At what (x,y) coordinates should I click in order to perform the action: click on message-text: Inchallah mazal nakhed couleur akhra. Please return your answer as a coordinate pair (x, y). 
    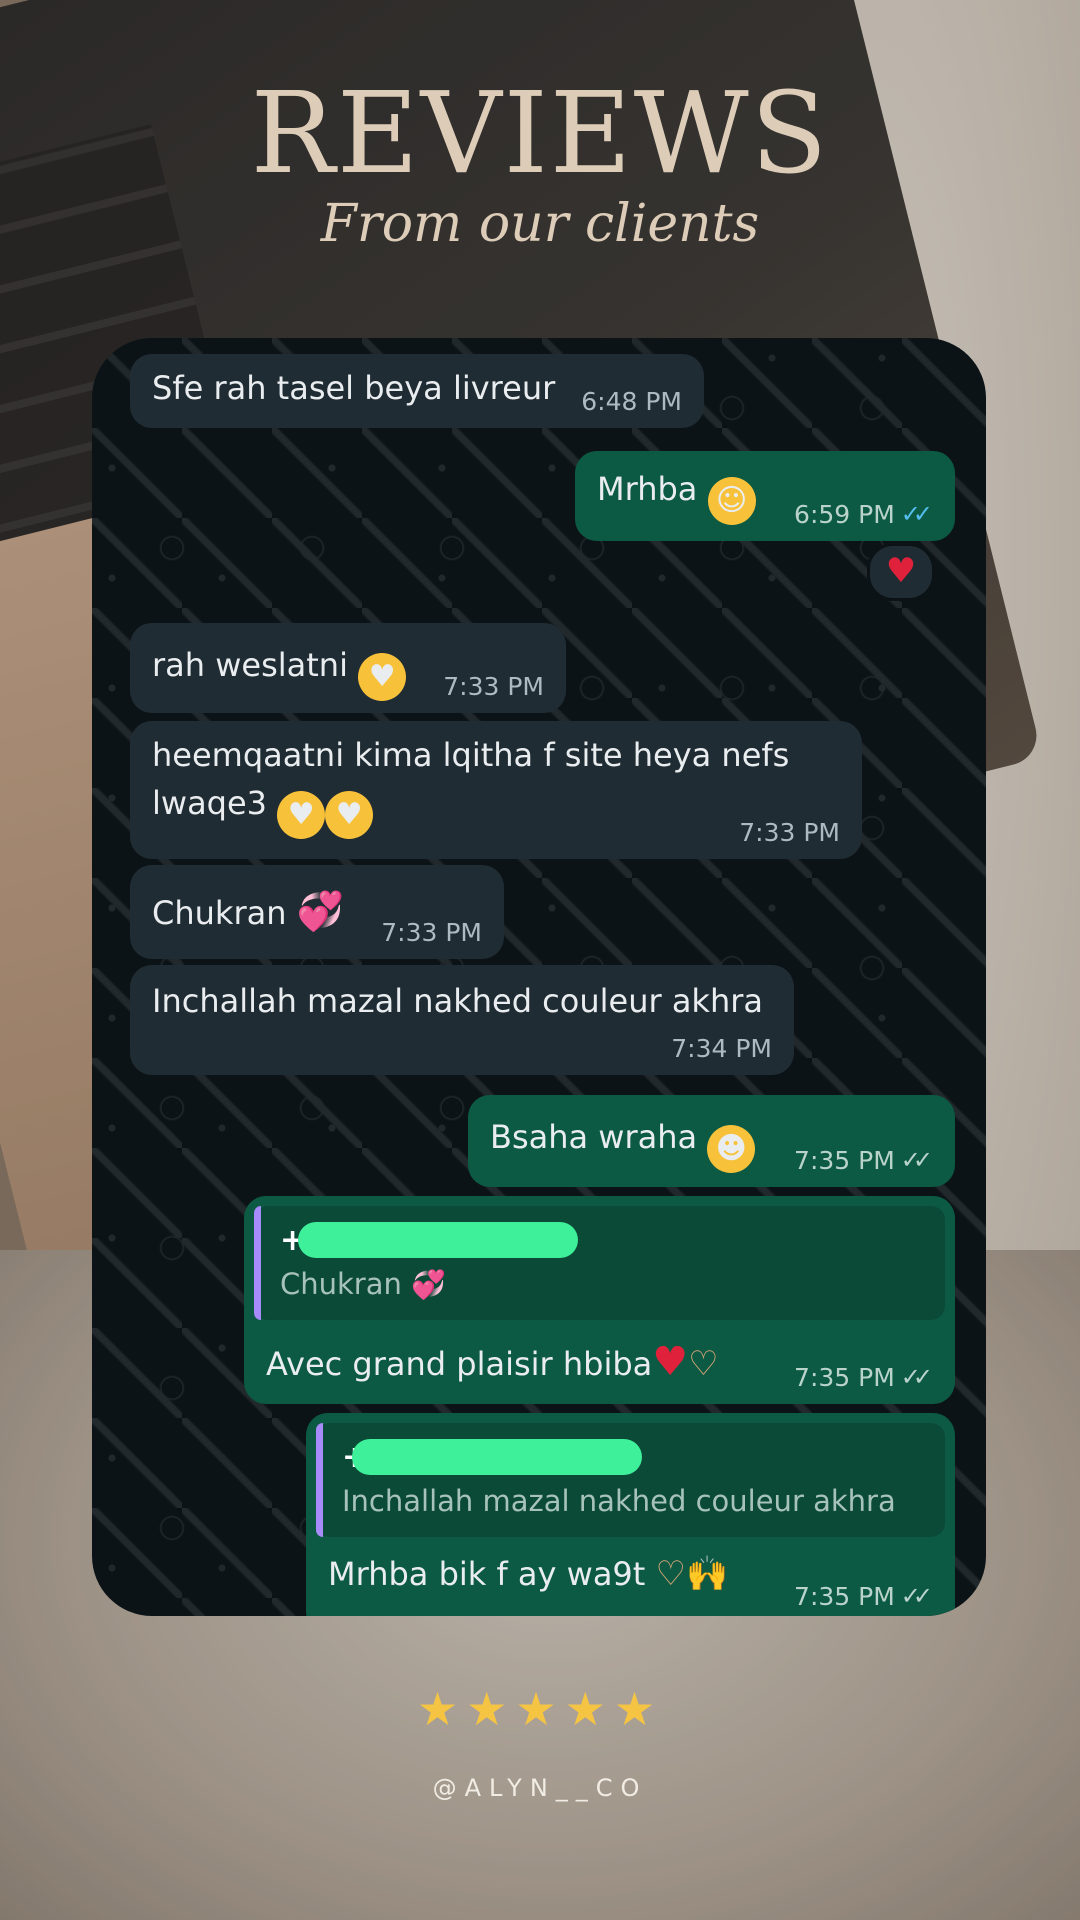
    Looking at the image, I should click on (457, 1001).